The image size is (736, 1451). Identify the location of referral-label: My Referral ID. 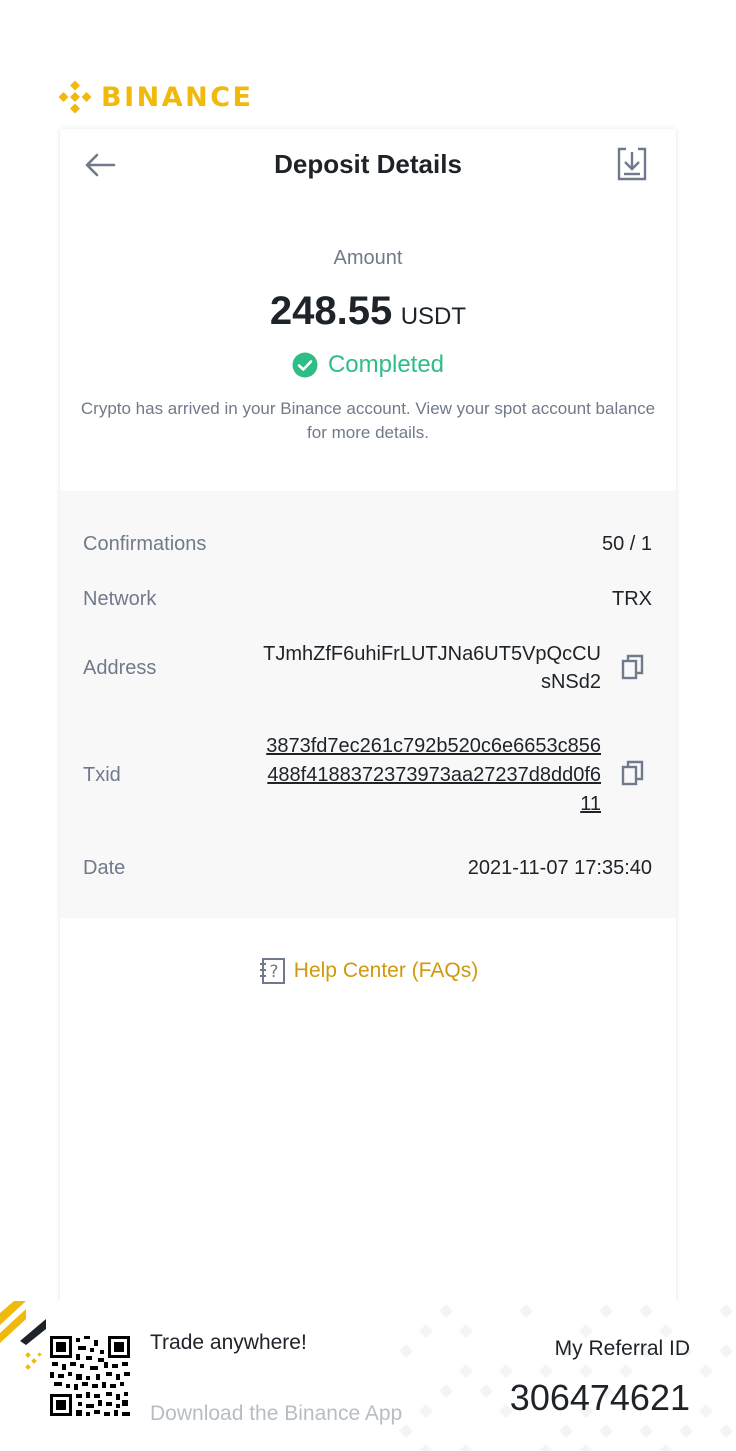
(622, 1349).